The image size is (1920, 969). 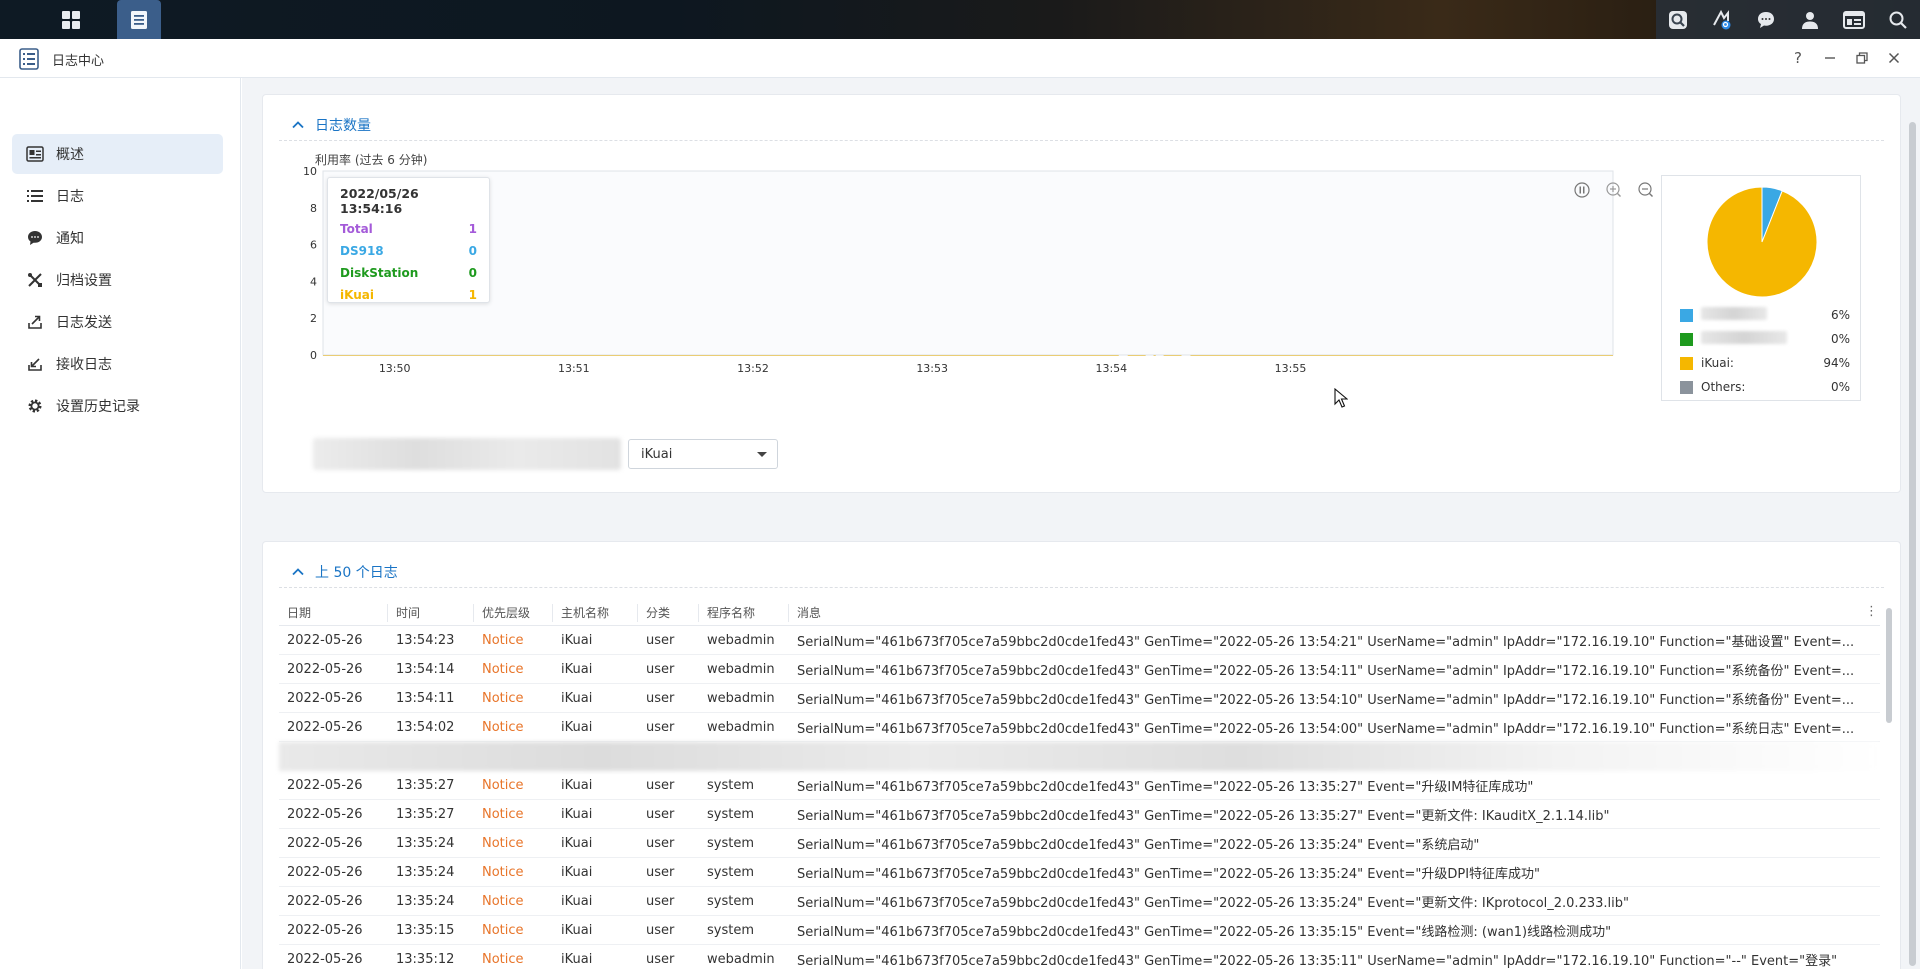 What do you see at coordinates (1766, 19) in the screenshot?
I see `tray-notifications-button` at bounding box center [1766, 19].